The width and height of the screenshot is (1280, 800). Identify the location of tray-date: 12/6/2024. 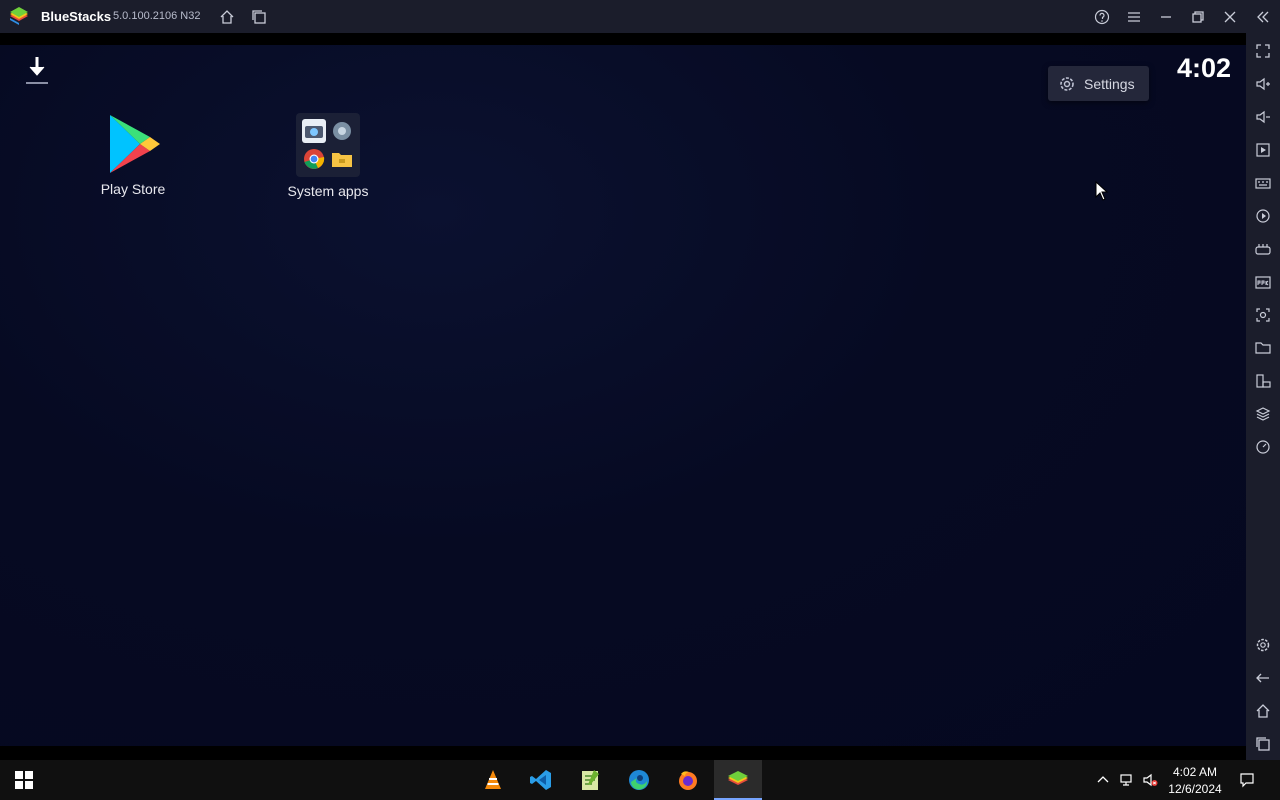
(1195, 789).